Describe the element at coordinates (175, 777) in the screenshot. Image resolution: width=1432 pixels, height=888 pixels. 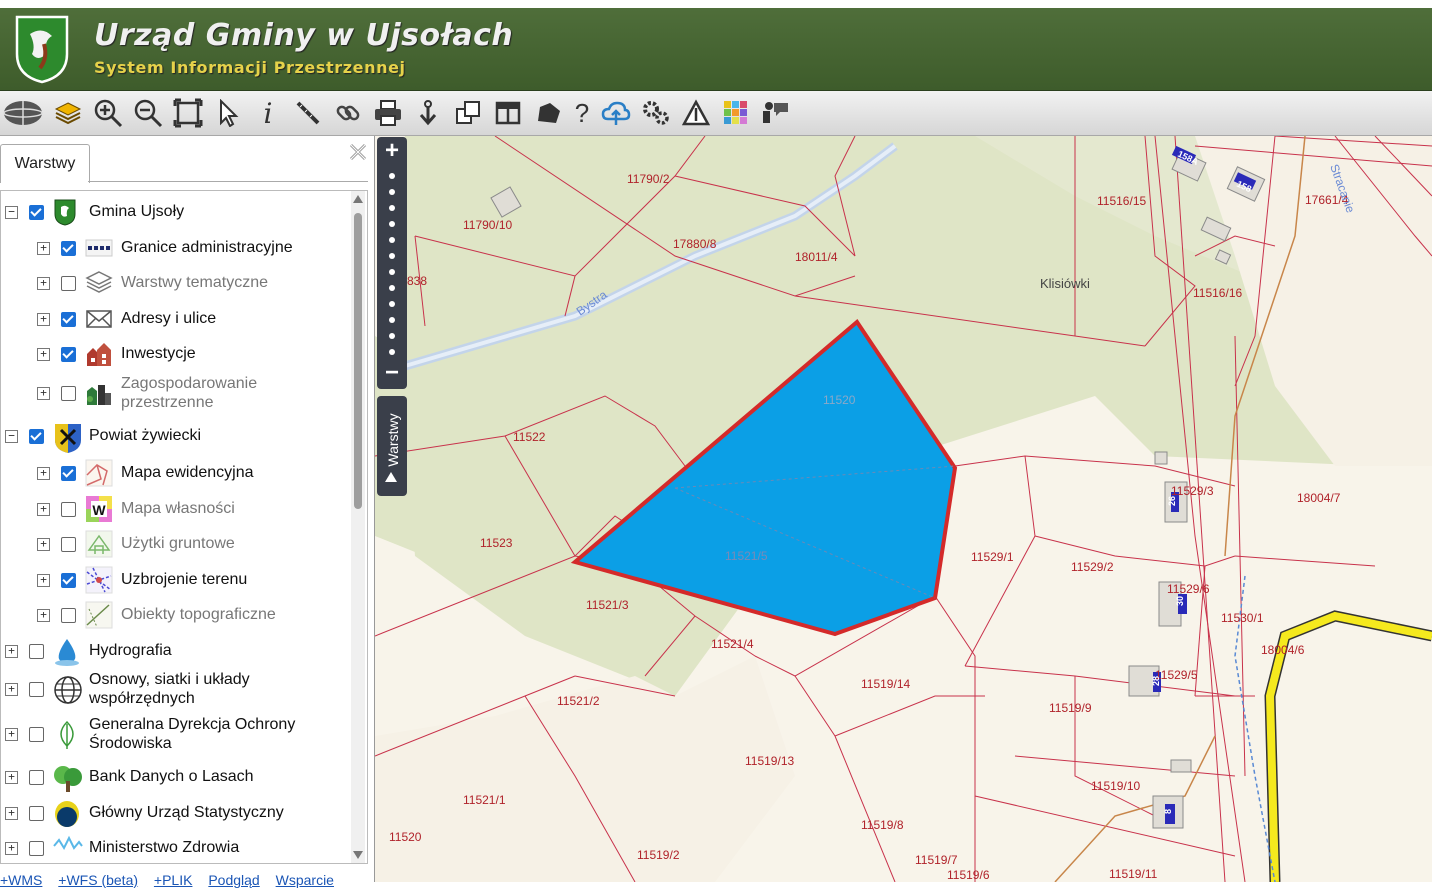
I see `layer-row: + Bank Danych o Lasach` at that location.